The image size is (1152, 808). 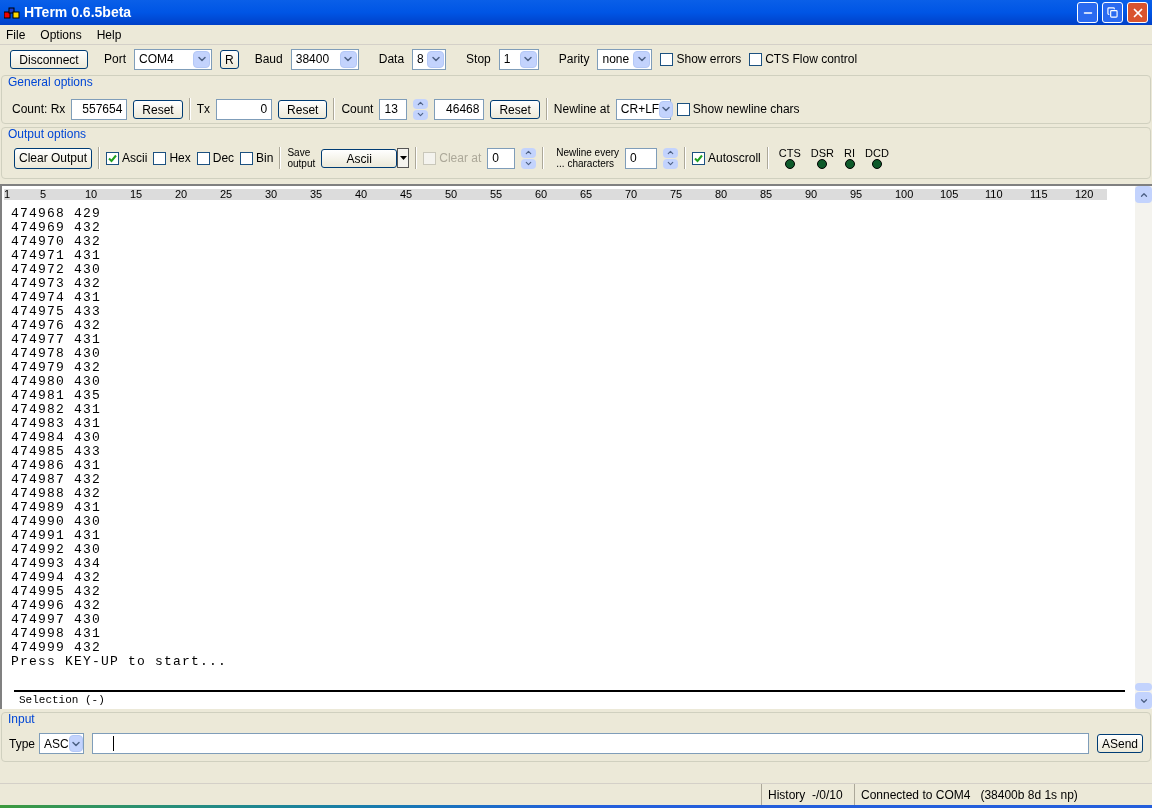 I want to click on field-label: Baud, so click(x=268, y=59).